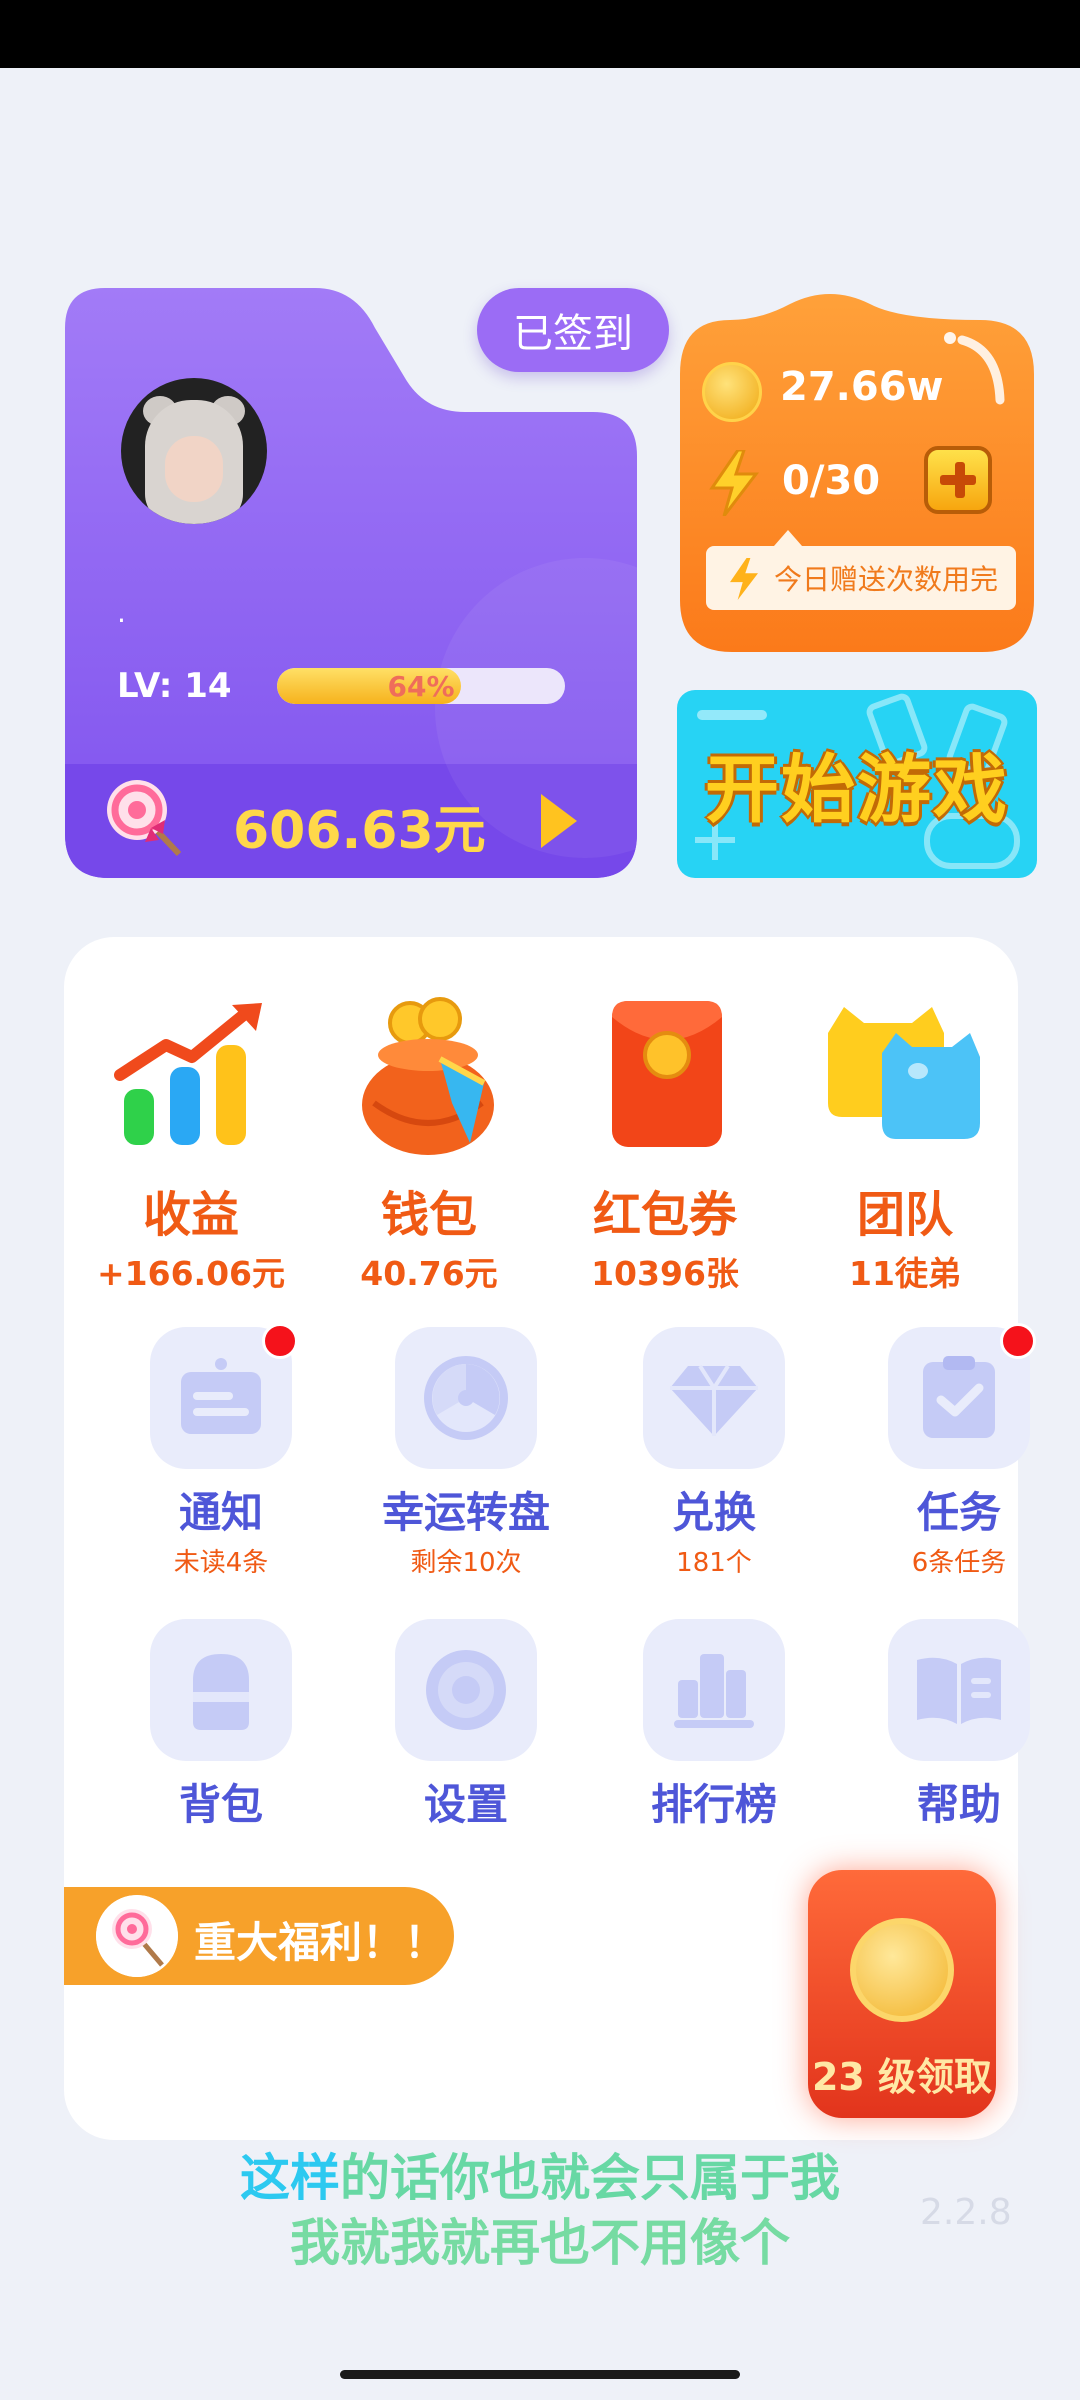 This screenshot has height=2400, width=1080. I want to click on help-book-icon, so click(959, 1690).